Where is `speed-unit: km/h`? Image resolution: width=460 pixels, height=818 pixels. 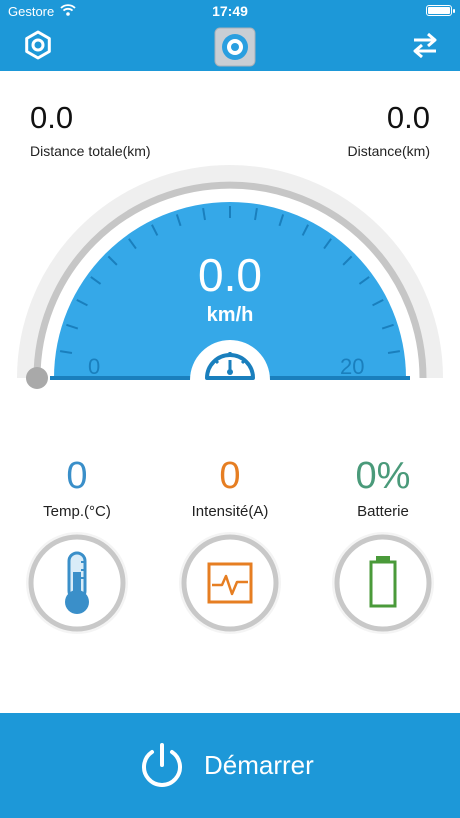
speed-unit: km/h is located at coordinates (230, 315).